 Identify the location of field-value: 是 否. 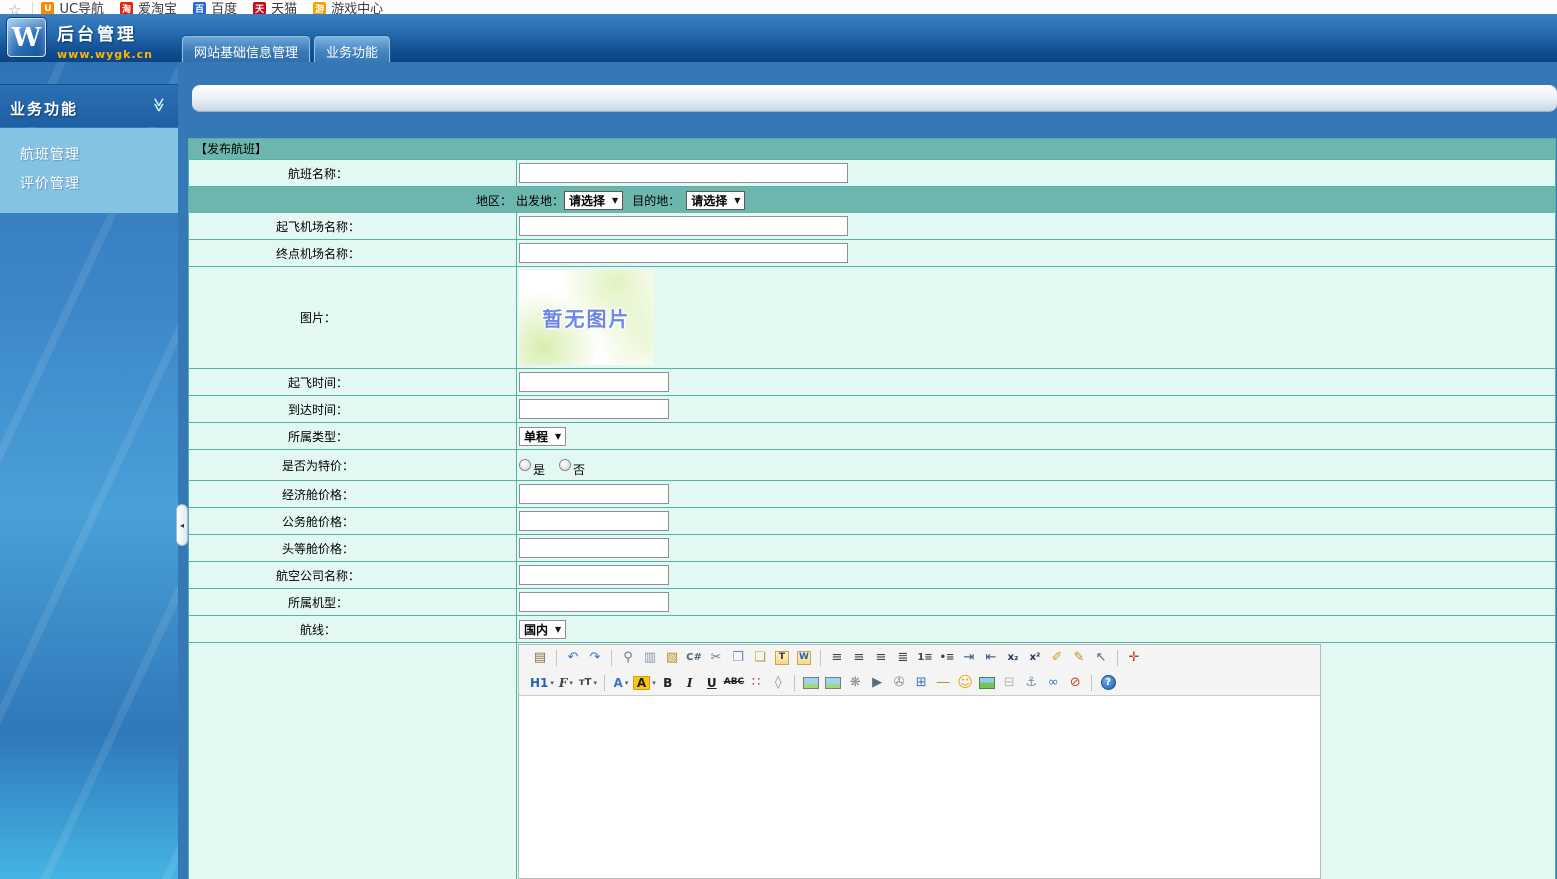
(1035, 465).